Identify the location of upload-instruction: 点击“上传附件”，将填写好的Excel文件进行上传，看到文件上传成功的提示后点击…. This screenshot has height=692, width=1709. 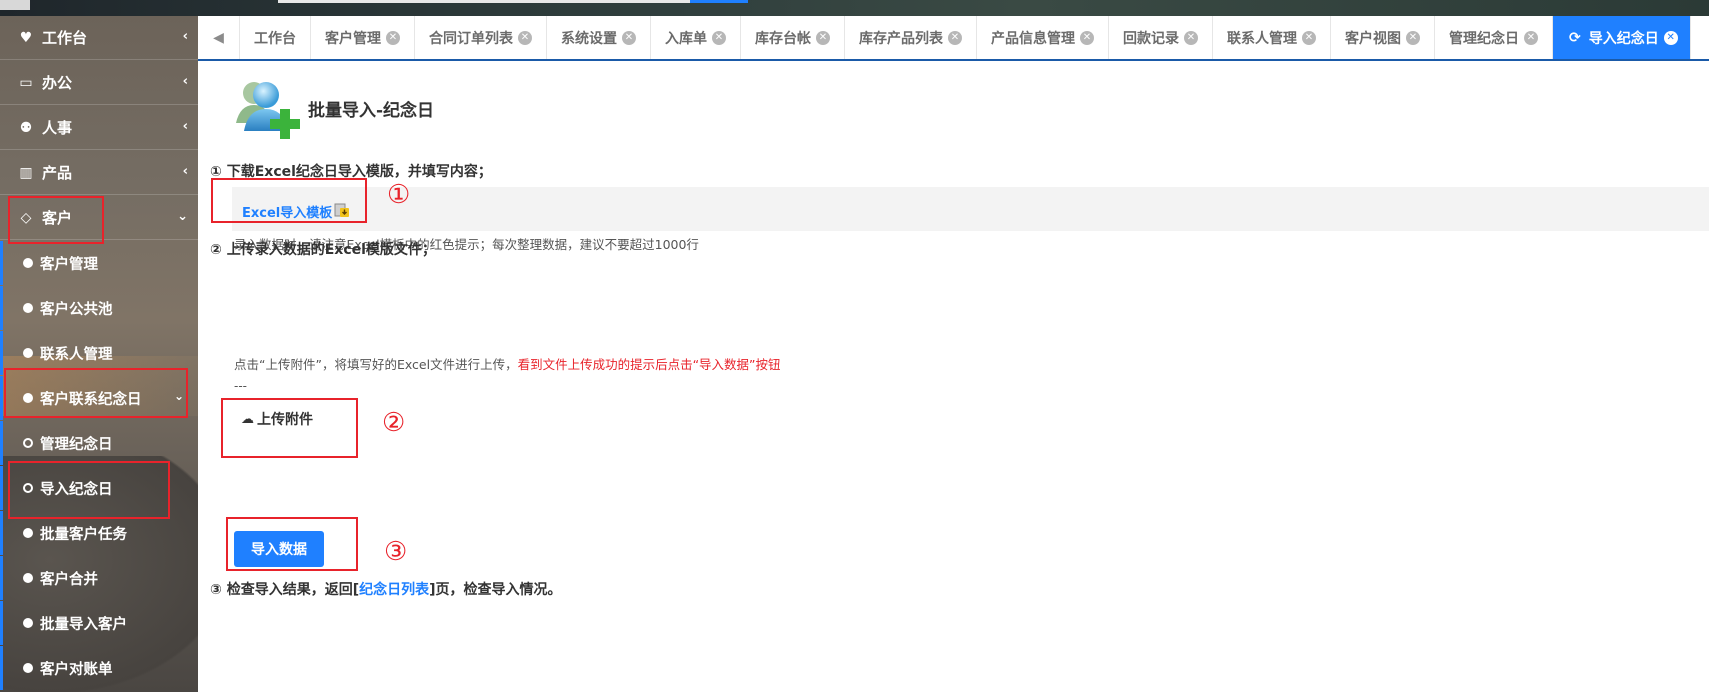
(507, 363).